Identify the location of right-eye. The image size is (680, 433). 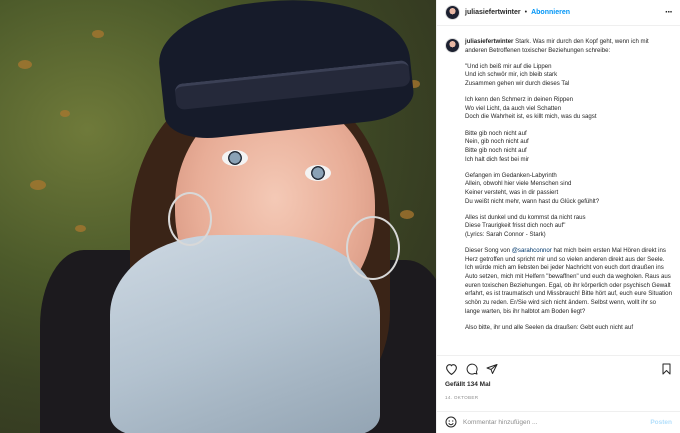
(318, 173).